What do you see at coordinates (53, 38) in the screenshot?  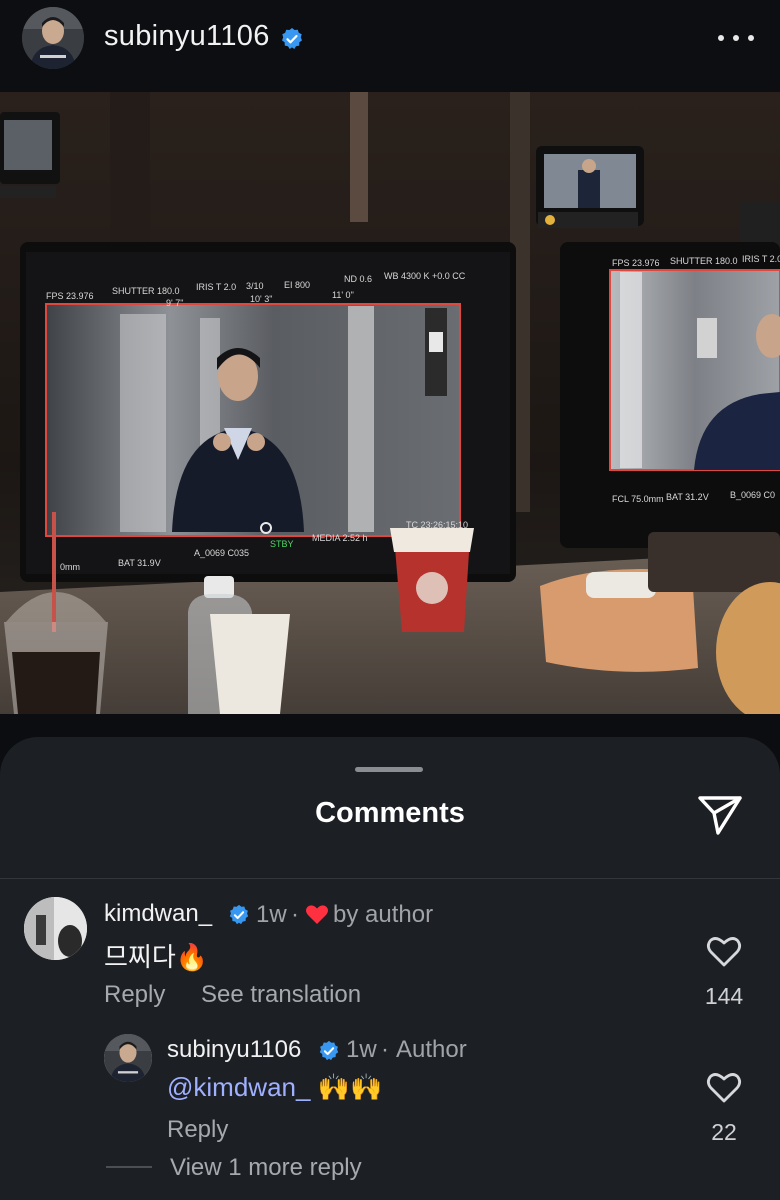 I see `author-avatar` at bounding box center [53, 38].